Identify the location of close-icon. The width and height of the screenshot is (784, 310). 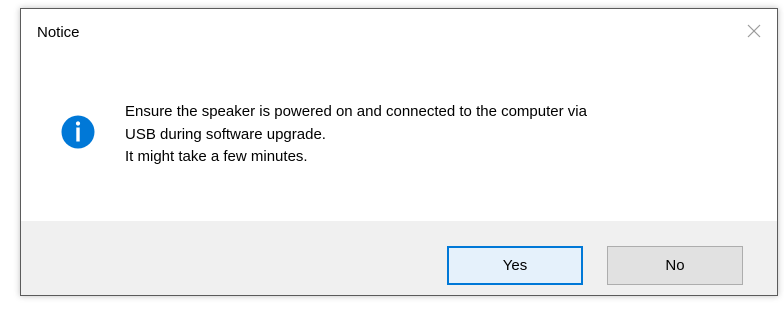
(754, 31).